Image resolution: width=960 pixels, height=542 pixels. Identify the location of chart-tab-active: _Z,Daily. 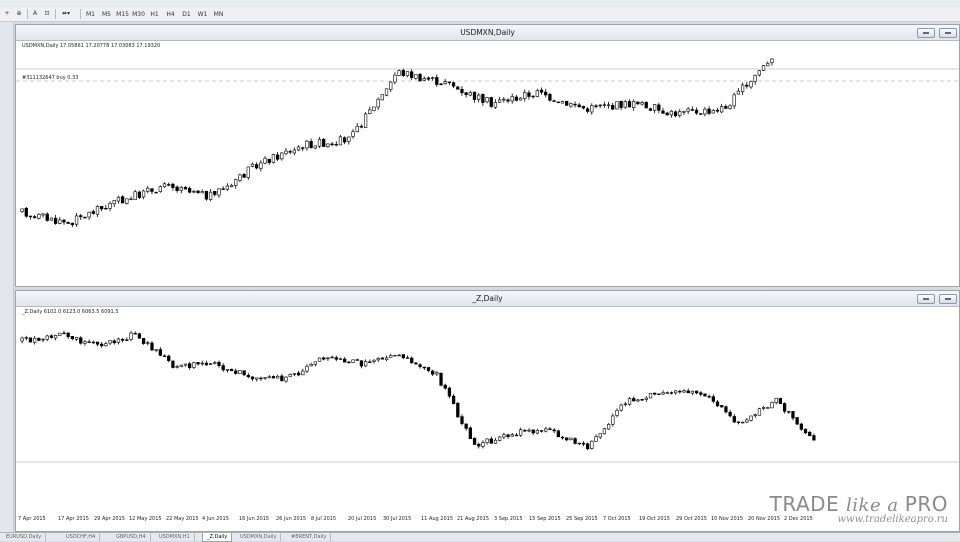
(217, 537).